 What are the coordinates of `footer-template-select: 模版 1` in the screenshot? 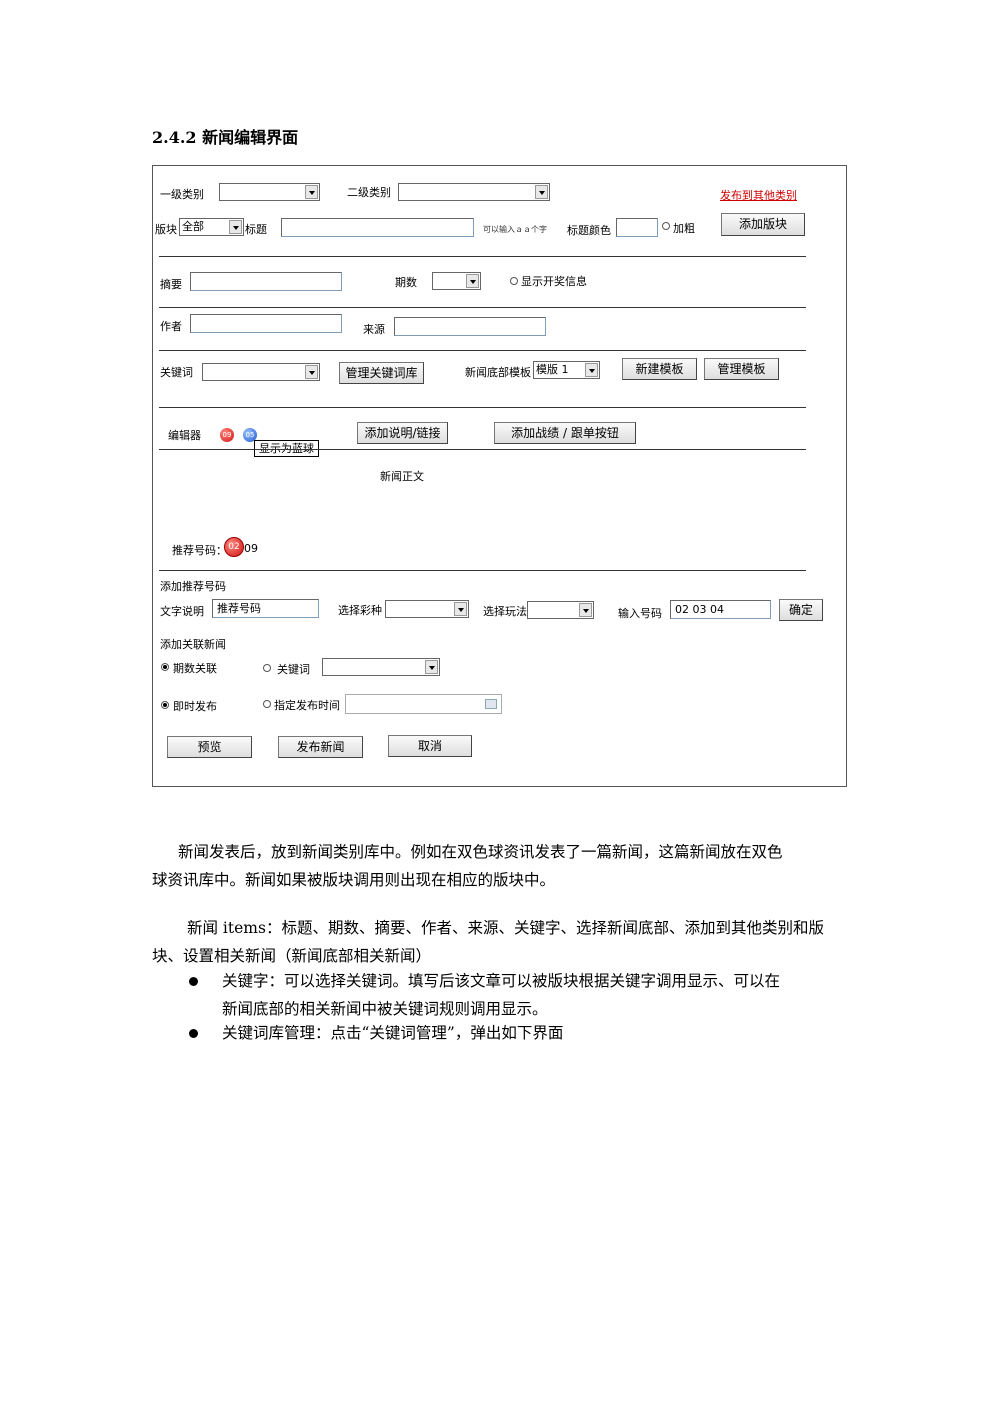 It's located at (566, 370).